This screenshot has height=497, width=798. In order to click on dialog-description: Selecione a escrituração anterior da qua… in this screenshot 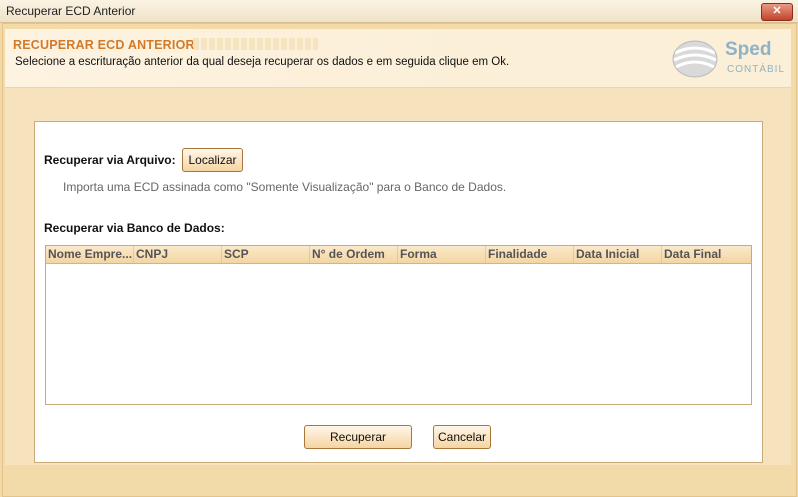, I will do `click(262, 62)`.